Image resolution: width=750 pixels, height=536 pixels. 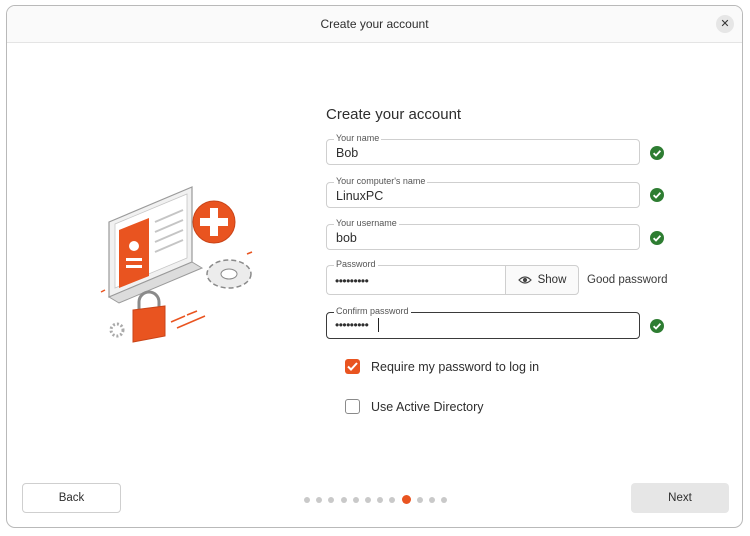 I want to click on computer-name-field-value: LinuxPC, so click(x=360, y=196).